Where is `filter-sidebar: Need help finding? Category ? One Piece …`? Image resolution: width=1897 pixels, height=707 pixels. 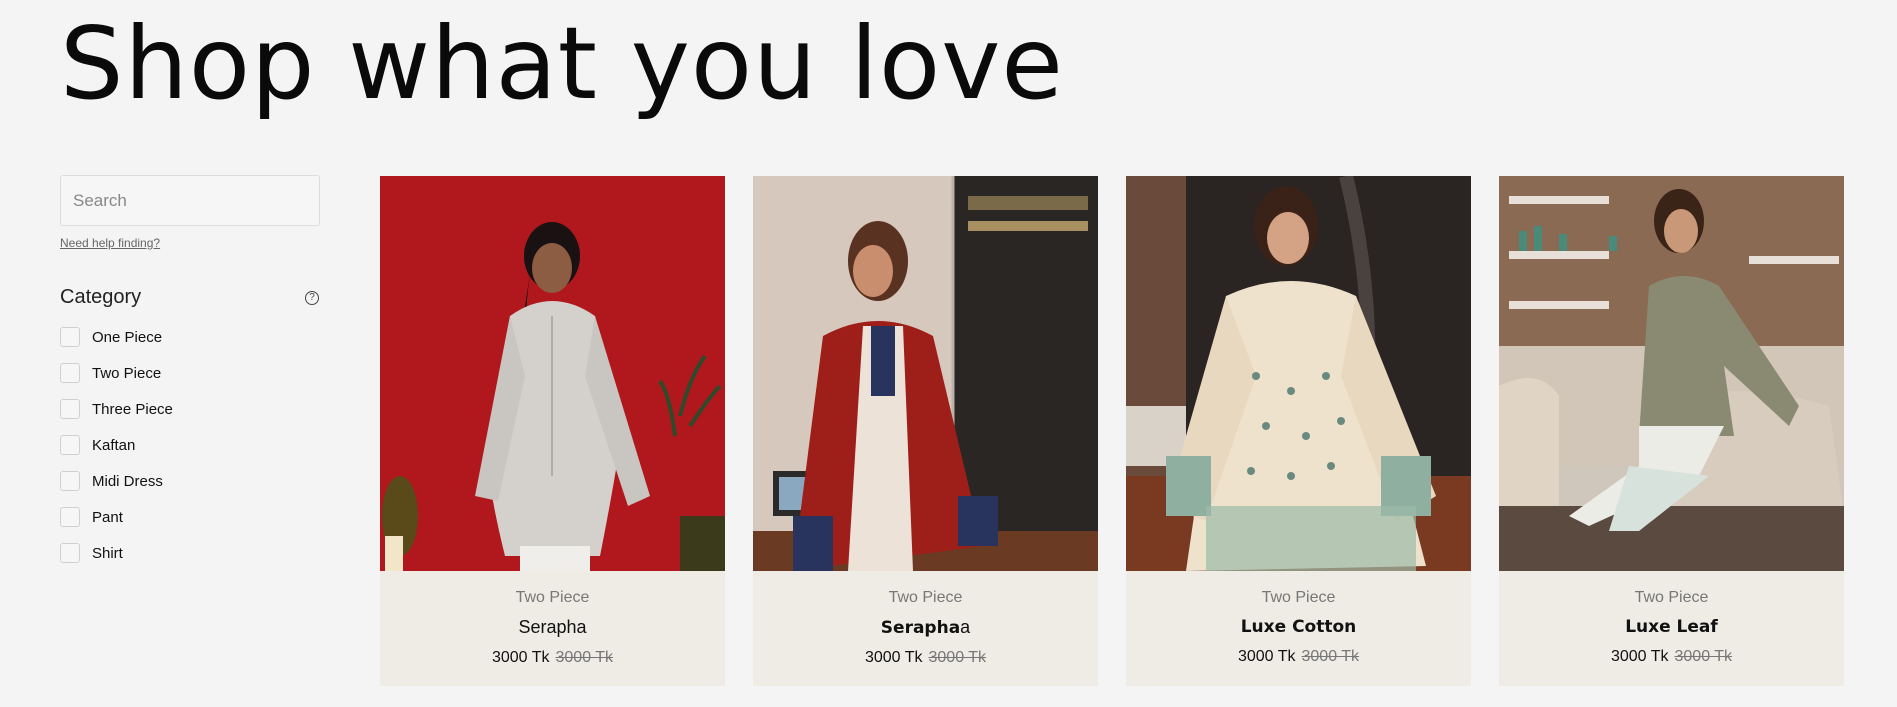
filter-sidebar: Need help finding? Category ? One Piece … is located at coordinates (190, 373).